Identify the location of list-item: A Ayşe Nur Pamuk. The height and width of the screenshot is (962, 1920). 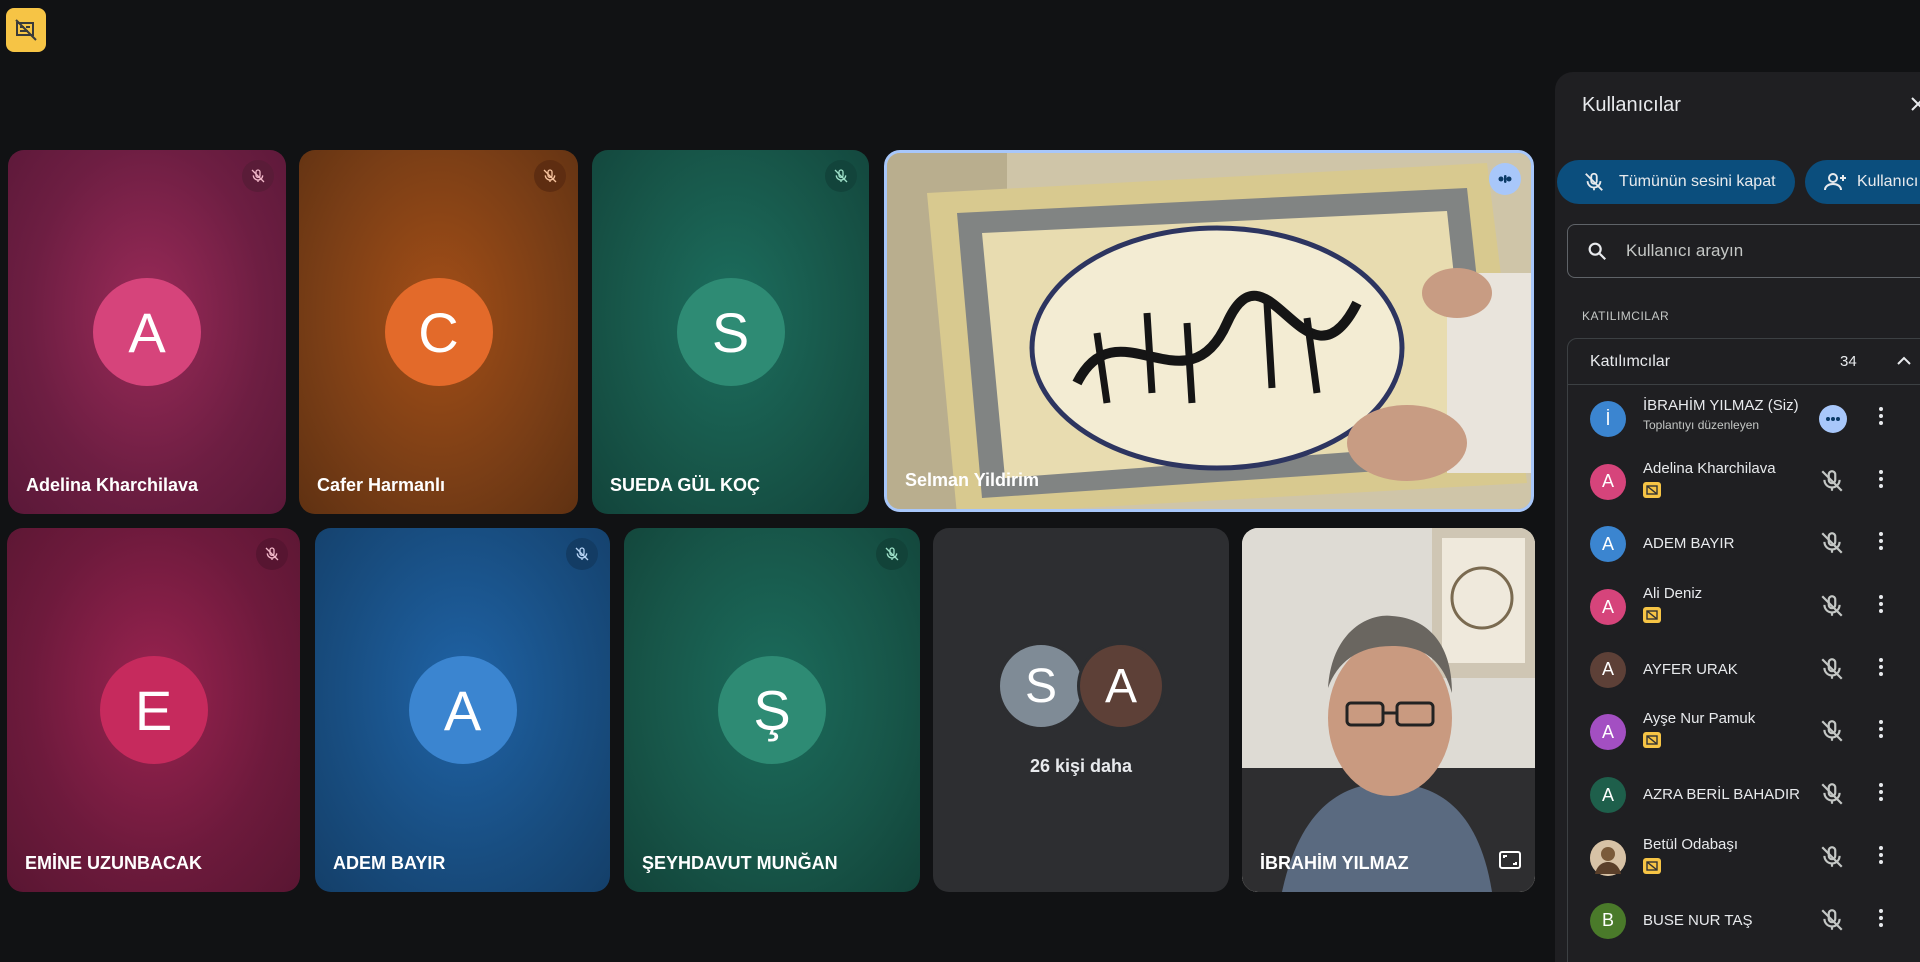
(1744, 731).